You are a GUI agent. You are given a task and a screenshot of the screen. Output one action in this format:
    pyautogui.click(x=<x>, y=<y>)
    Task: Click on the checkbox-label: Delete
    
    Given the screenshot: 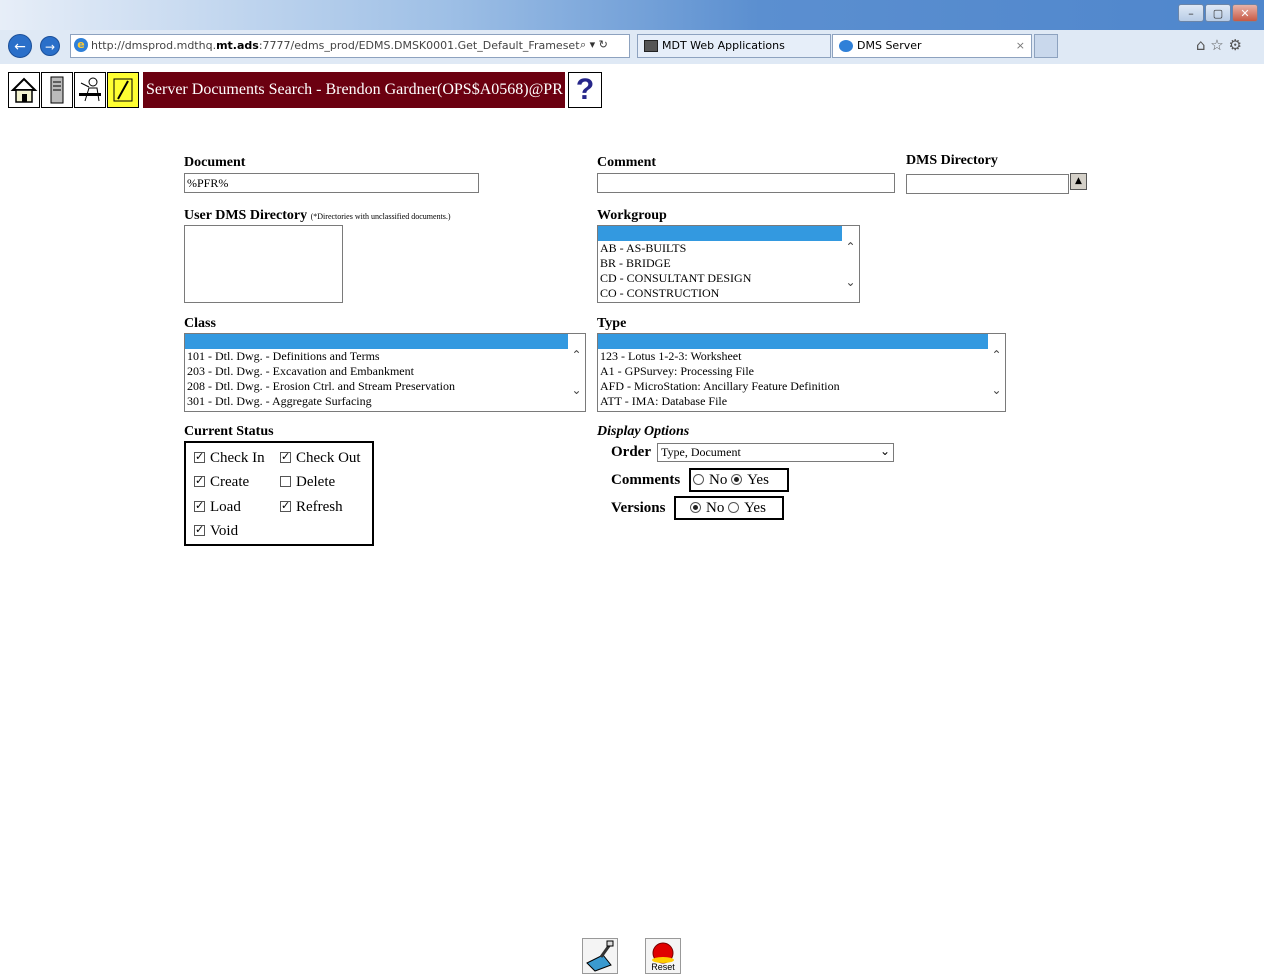 What is the action you would take?
    pyautogui.click(x=316, y=482)
    